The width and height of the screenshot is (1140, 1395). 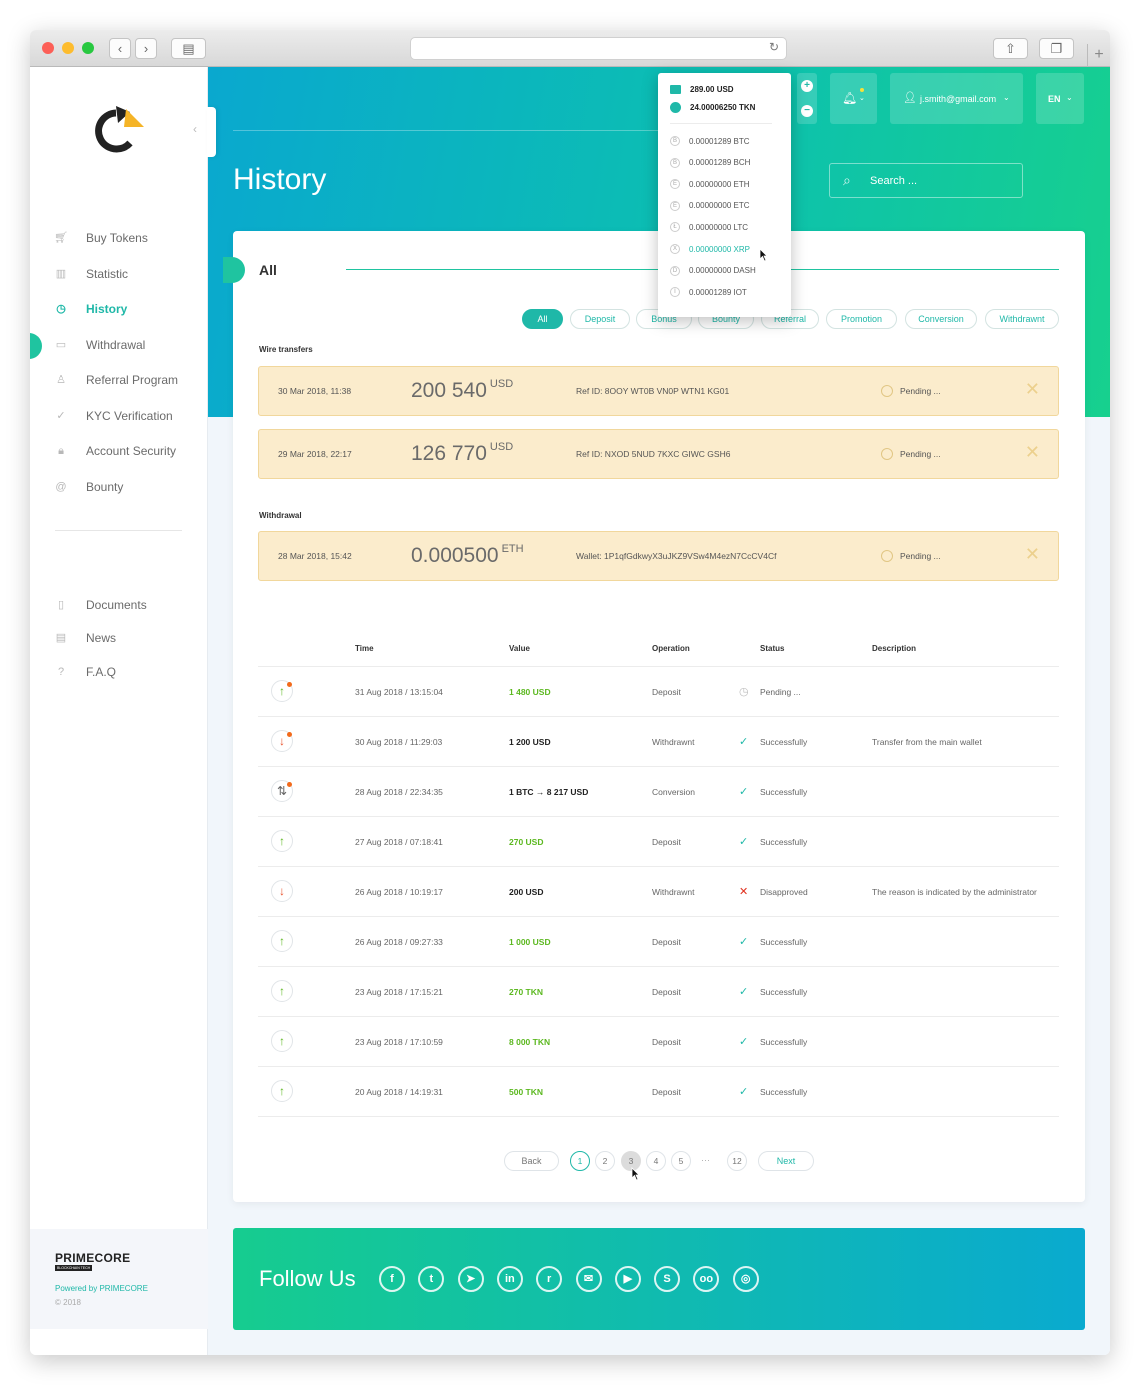 I want to click on sidebar-item-label: KYC Verification, so click(x=129, y=416).